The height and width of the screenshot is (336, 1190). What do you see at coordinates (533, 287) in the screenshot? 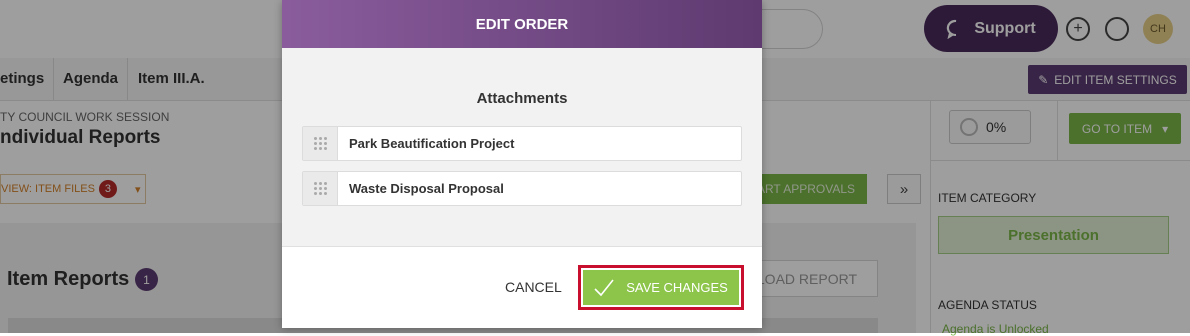
I see `cancel-button: CANCEL` at bounding box center [533, 287].